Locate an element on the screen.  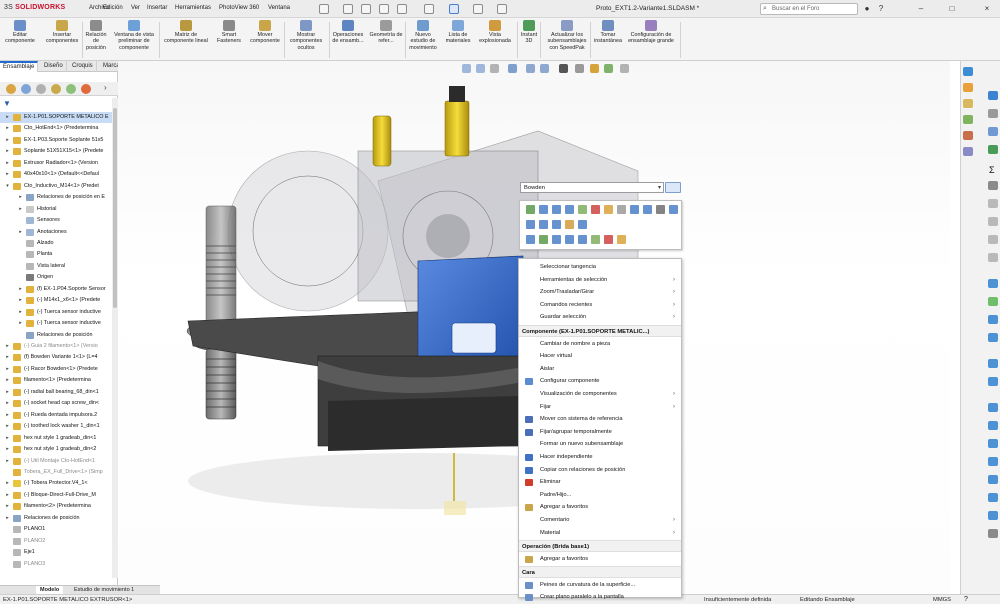
tree-item: ▸ (-) socket head cap screw_din< is located at coordinates (56, 403).